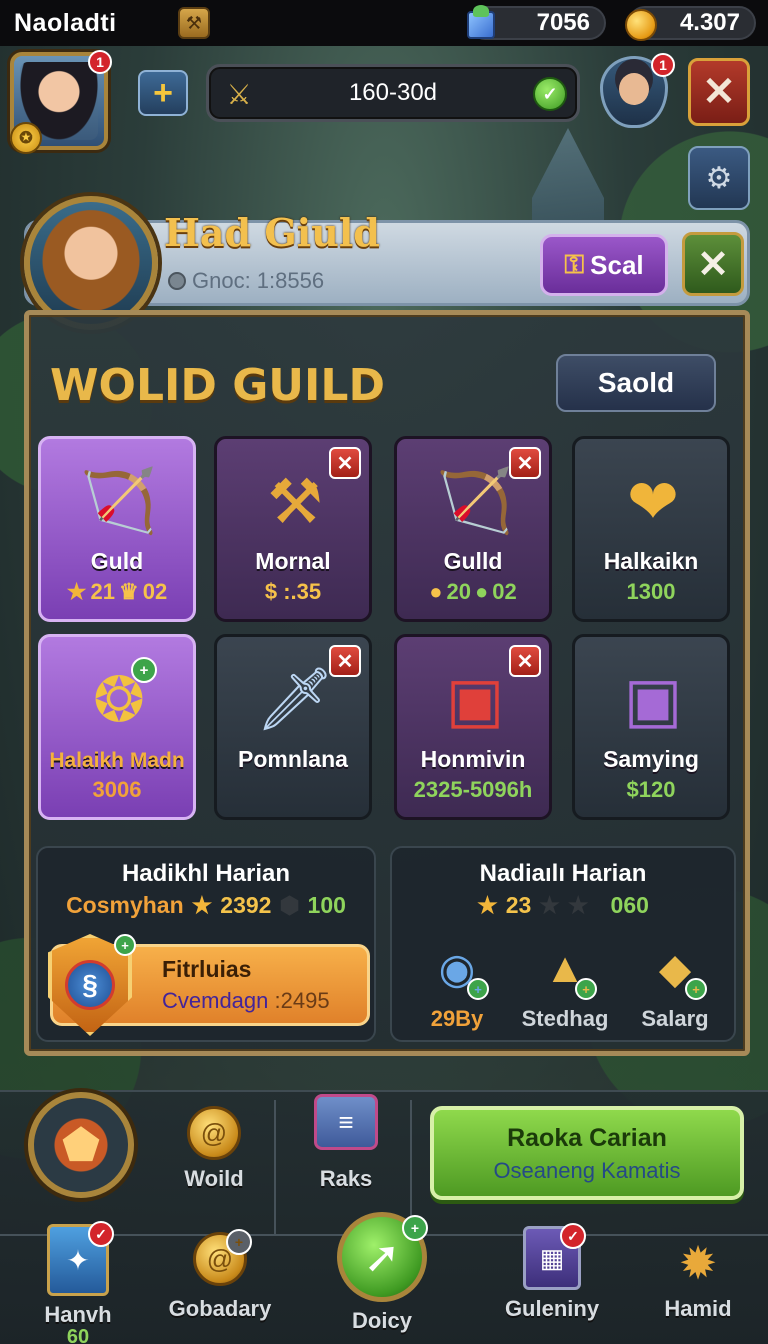 The width and height of the screenshot is (768, 1344). Describe the element at coordinates (518, 905) in the screenshot. I see `right-stars-value: 23` at that location.